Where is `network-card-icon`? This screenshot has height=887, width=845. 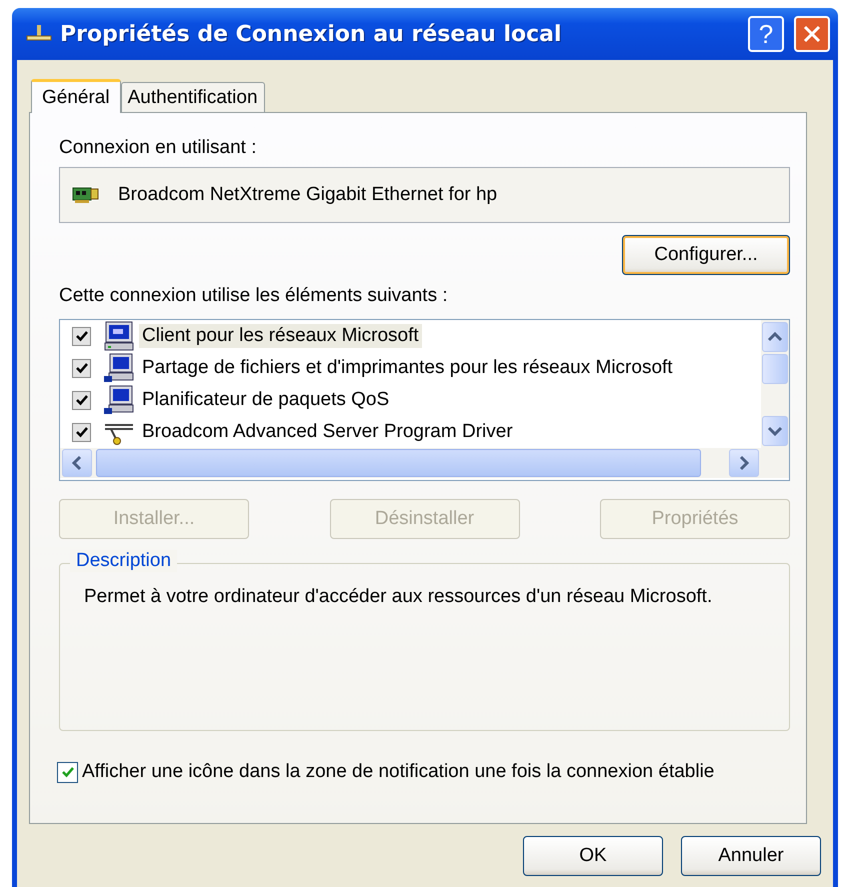 network-card-icon is located at coordinates (86, 195).